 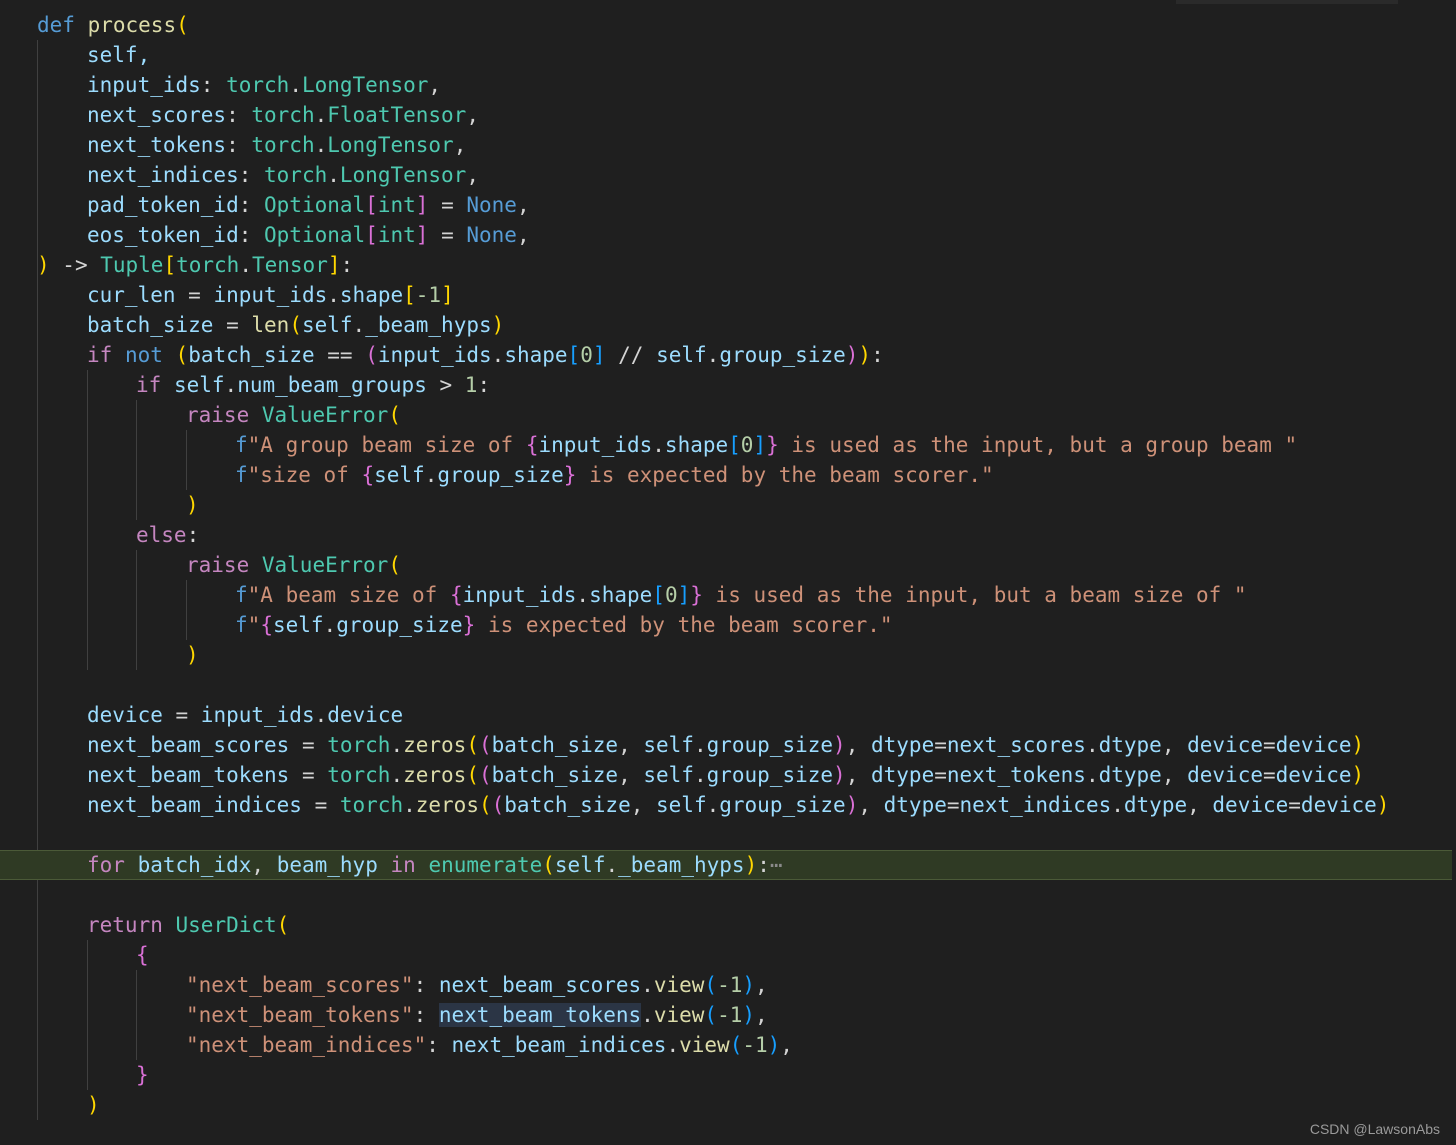 What do you see at coordinates (726, 235) in the screenshot?
I see `code-line: eos_token_id: Optional[int] = None,` at bounding box center [726, 235].